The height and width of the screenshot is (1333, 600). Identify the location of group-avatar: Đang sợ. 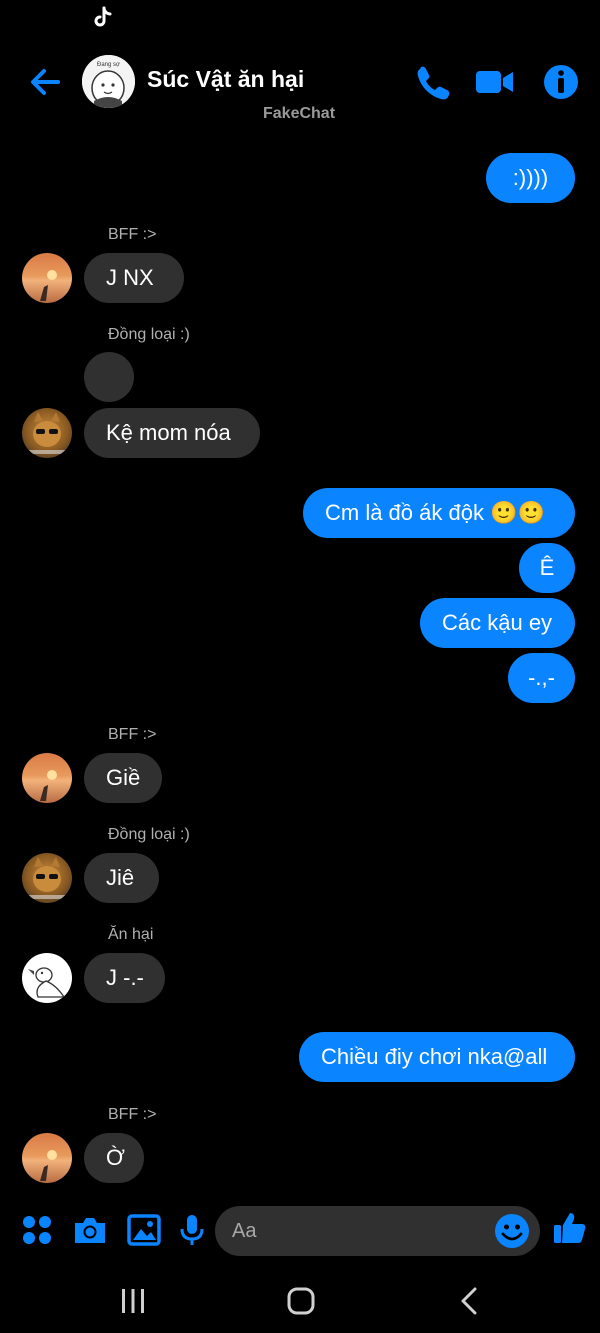
(108, 81).